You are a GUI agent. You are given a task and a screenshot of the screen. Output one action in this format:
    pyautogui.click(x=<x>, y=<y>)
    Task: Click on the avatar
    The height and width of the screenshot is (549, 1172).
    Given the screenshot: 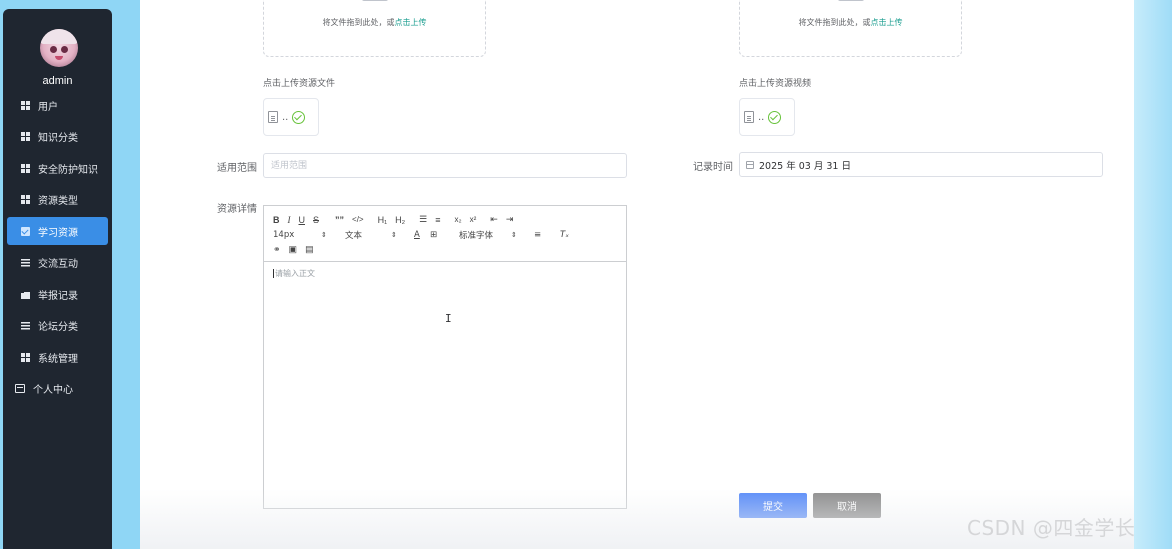 What is the action you would take?
    pyautogui.click(x=59, y=48)
    